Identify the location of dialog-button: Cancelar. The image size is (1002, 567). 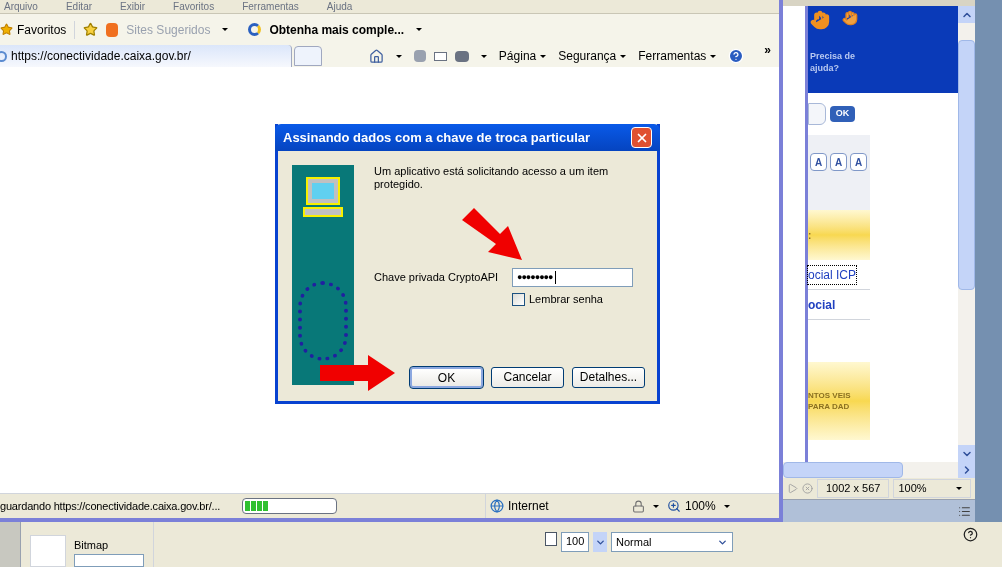
(527, 377).